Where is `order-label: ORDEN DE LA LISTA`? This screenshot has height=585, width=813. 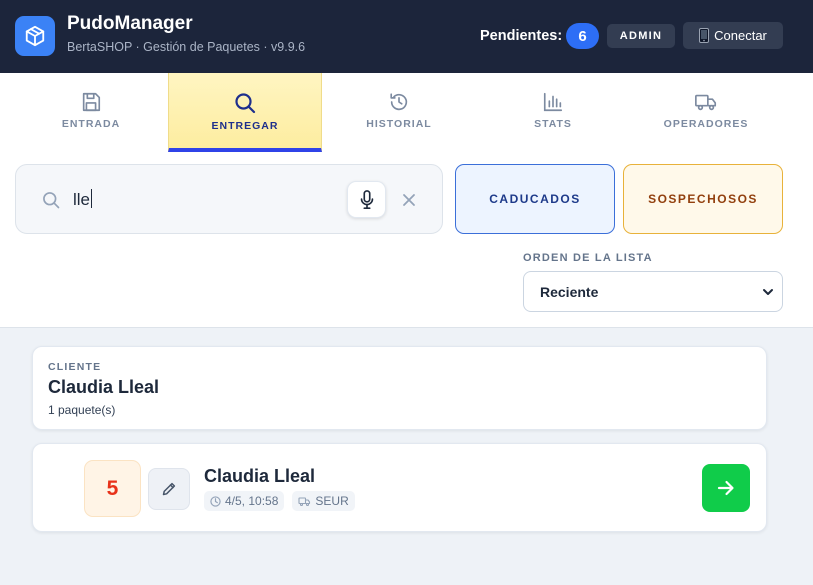 order-label: ORDEN DE LA LISTA is located at coordinates (588, 258).